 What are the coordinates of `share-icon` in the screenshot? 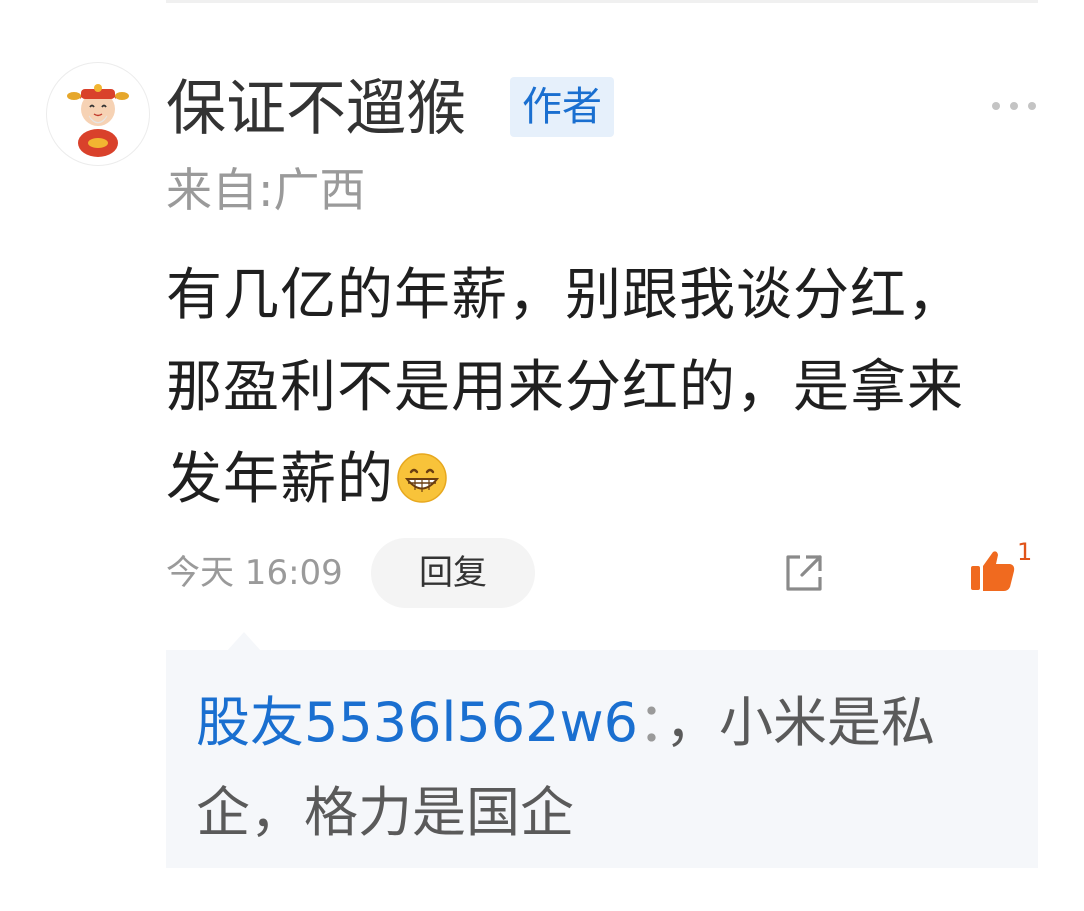 It's located at (804, 573).